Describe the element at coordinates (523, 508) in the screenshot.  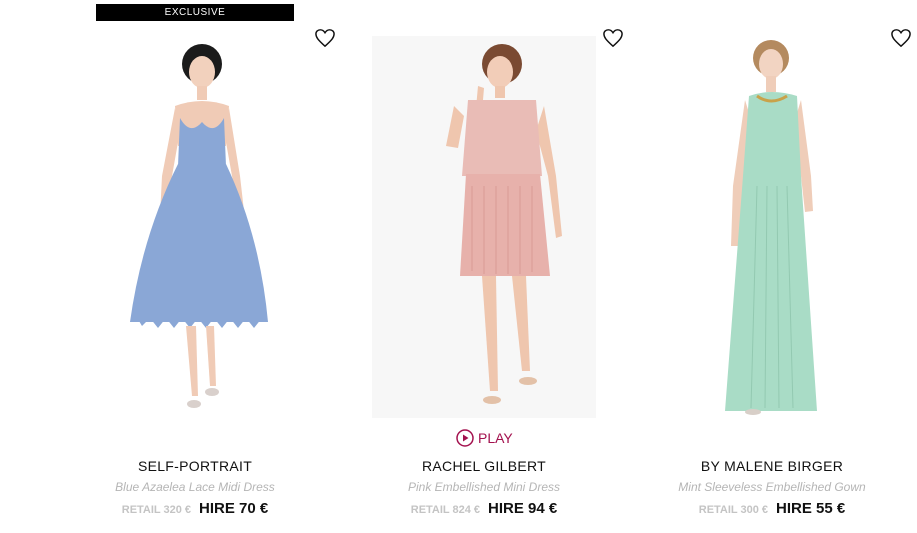
I see `hire-price: HIRE 94 €` at that location.